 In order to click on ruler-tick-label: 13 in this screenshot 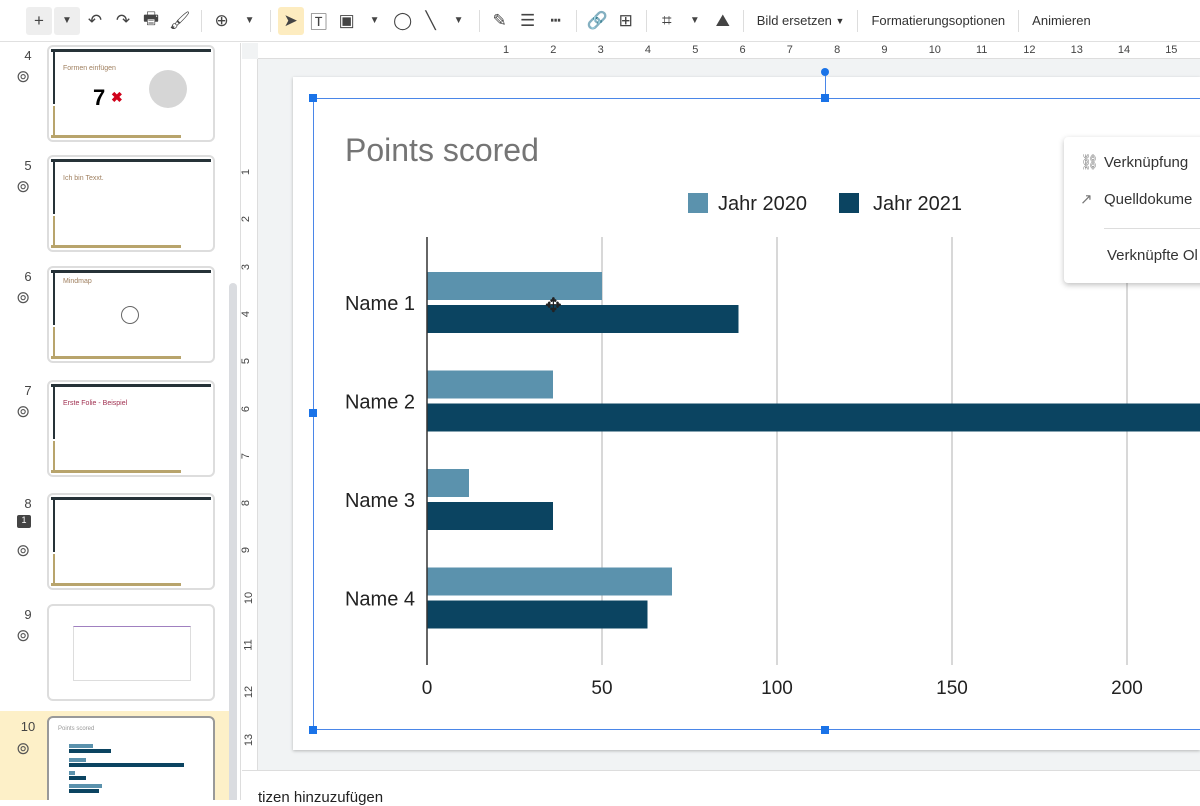, I will do `click(249, 739)`.